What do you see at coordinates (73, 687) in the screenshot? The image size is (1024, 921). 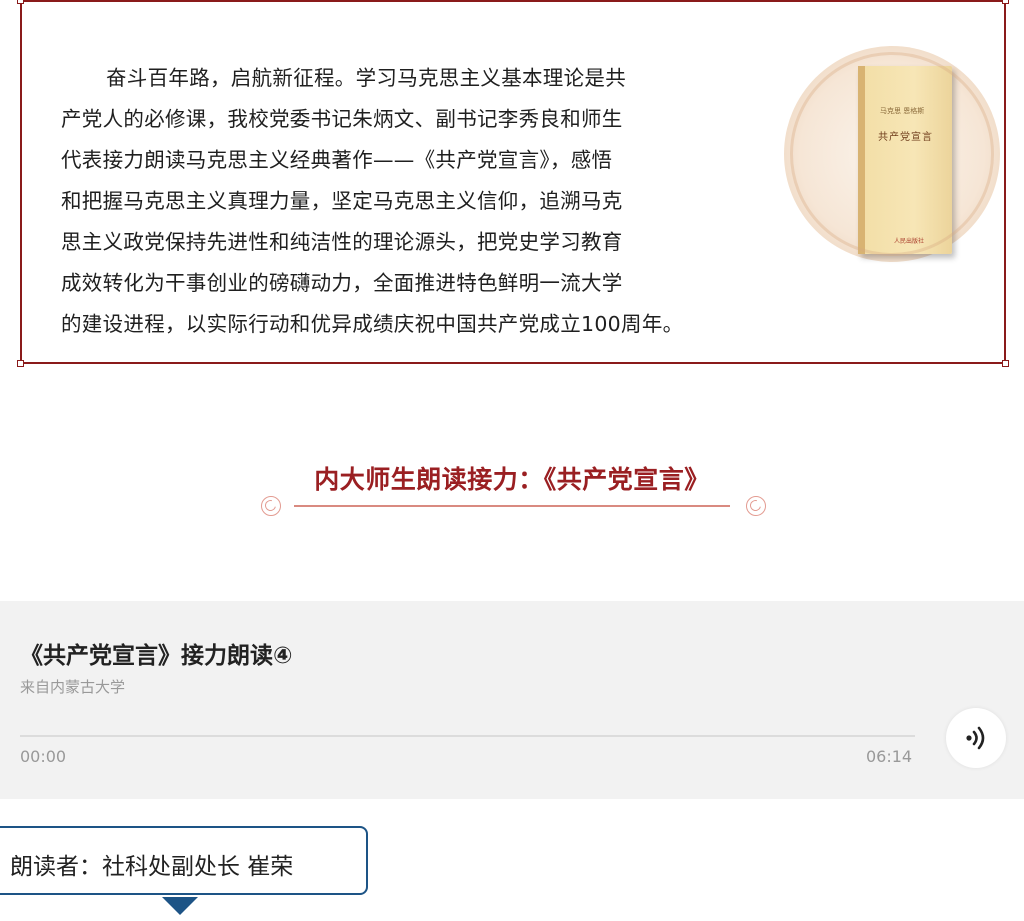 I see `audio-source: 来自内蒙古大学` at bounding box center [73, 687].